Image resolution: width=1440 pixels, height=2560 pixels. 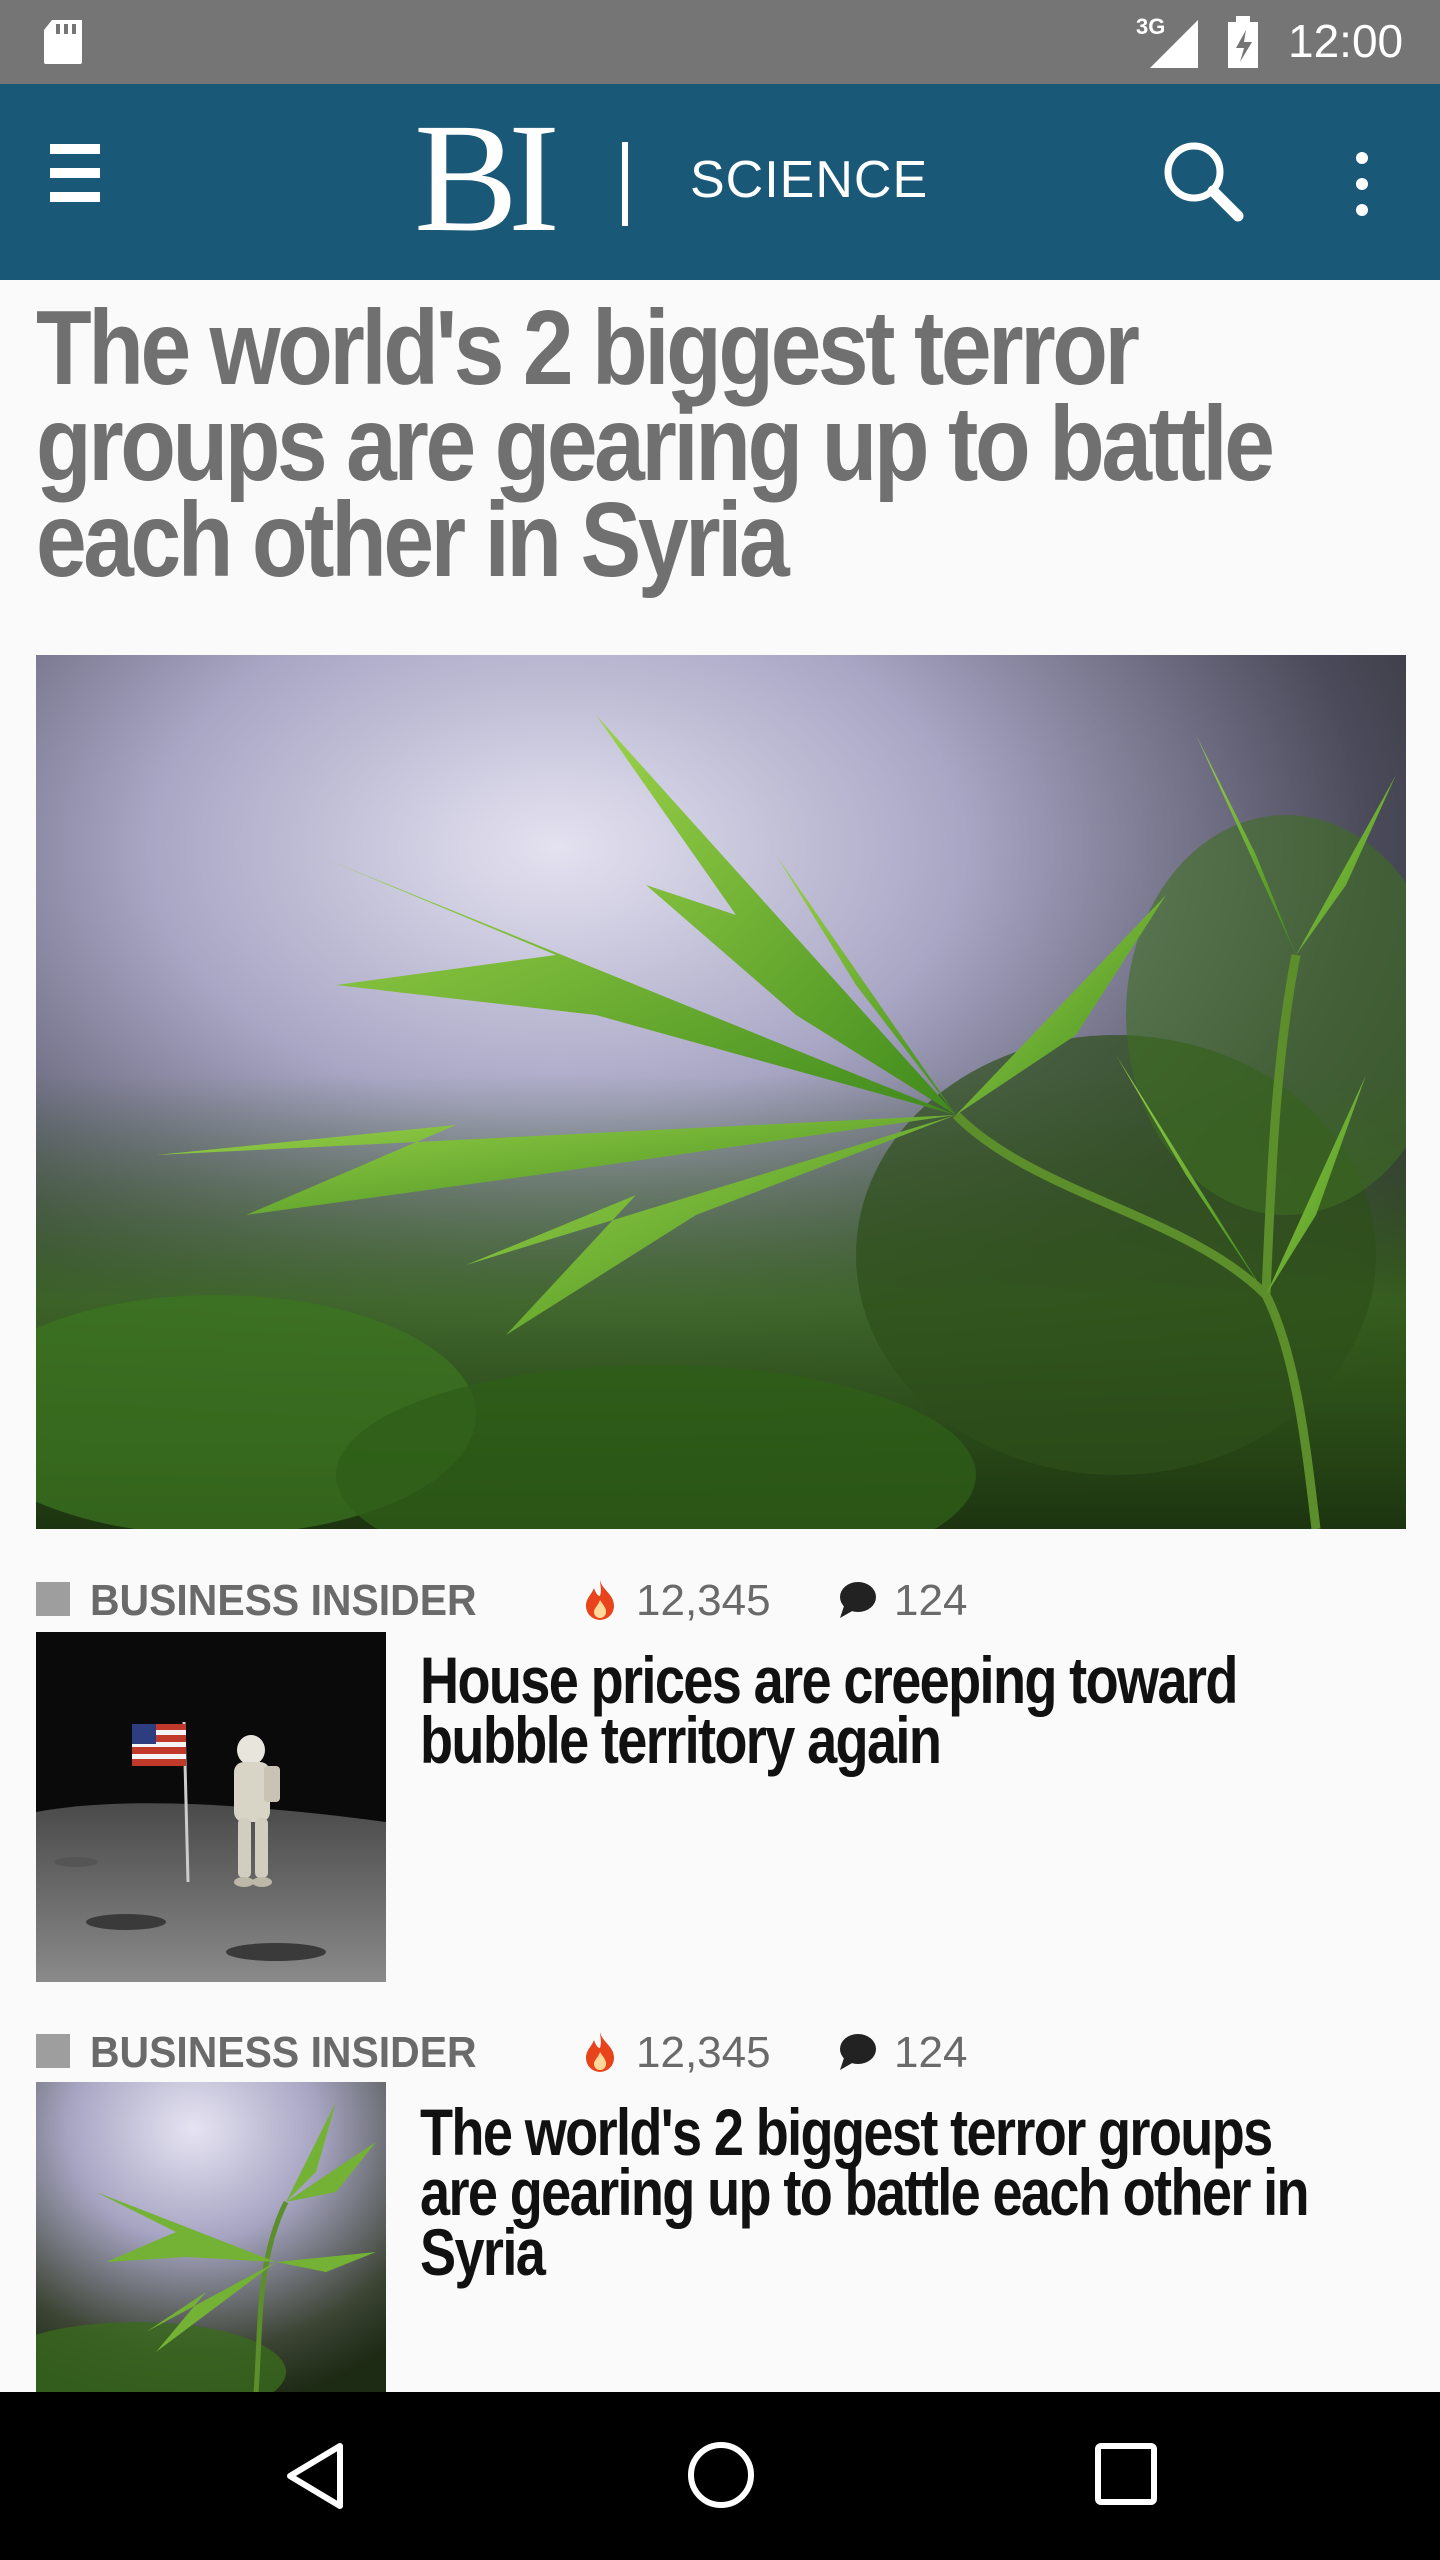 I want to click on story-title-line: The world's 2 biggest terror groups, so click(x=846, y=2132).